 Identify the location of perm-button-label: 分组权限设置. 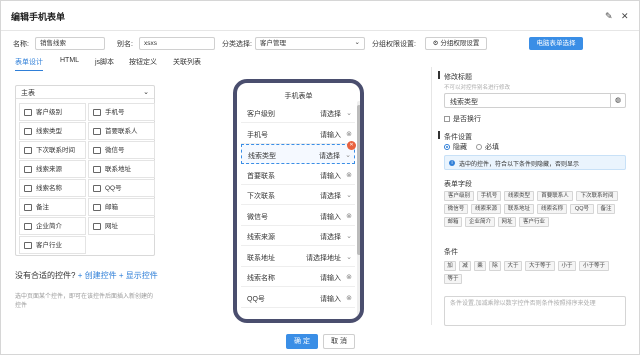
(460, 43).